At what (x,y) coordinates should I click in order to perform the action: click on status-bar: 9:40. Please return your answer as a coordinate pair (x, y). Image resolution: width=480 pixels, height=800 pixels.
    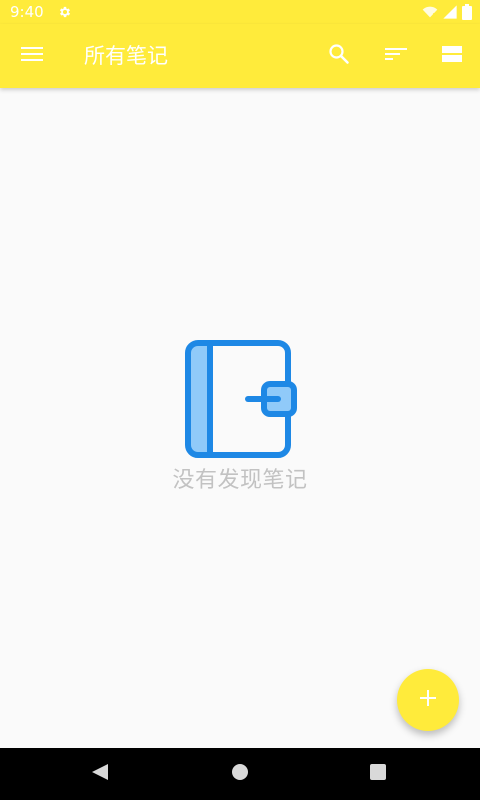
    Looking at the image, I should click on (240, 12).